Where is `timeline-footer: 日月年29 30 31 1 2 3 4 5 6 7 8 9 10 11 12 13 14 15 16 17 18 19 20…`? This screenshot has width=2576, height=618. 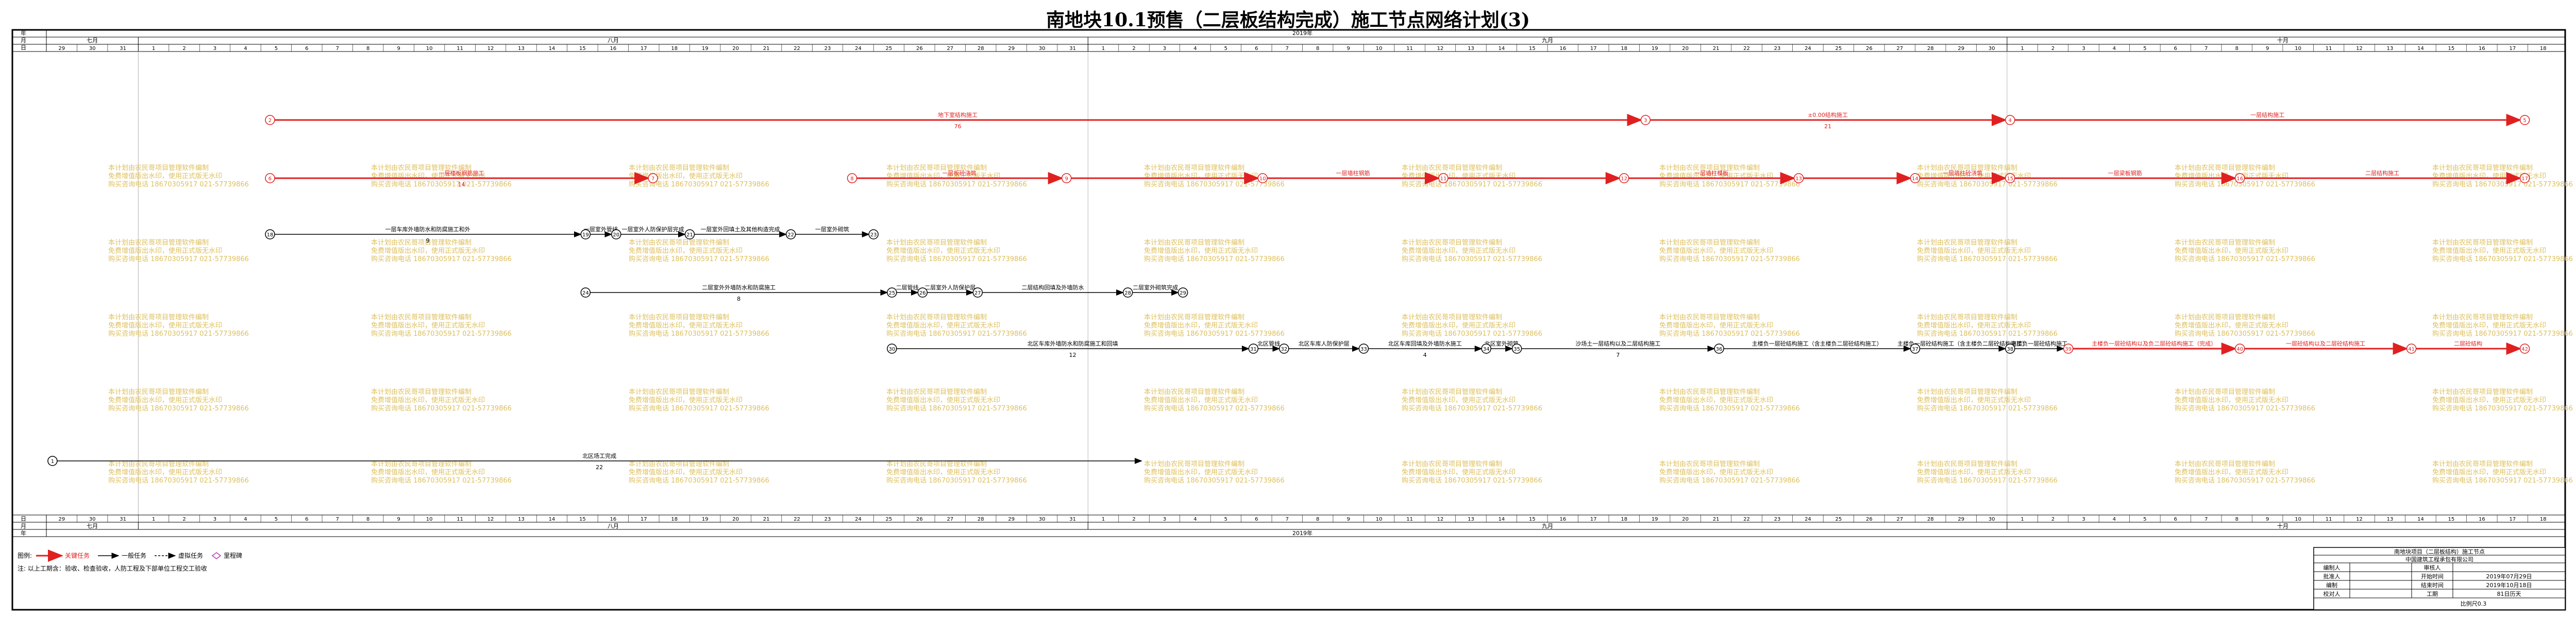 timeline-footer: 日月年29 30 31 1 2 3 4 5 6 7 8 9 10 11 12 13 14 15 16 17 18 19 20… is located at coordinates (1288, 525).